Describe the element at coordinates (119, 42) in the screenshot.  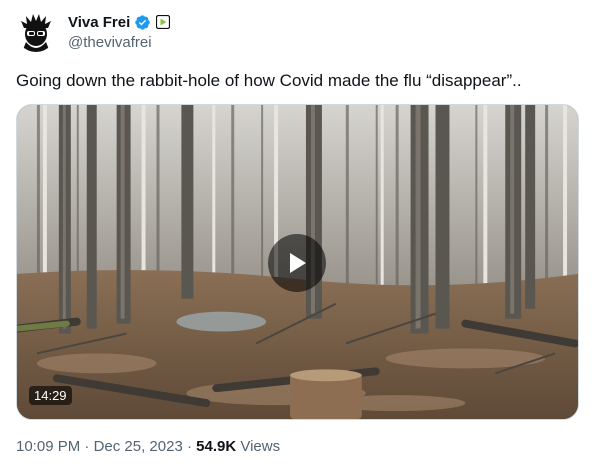
I see `author-handle: @thevivafrei` at that location.